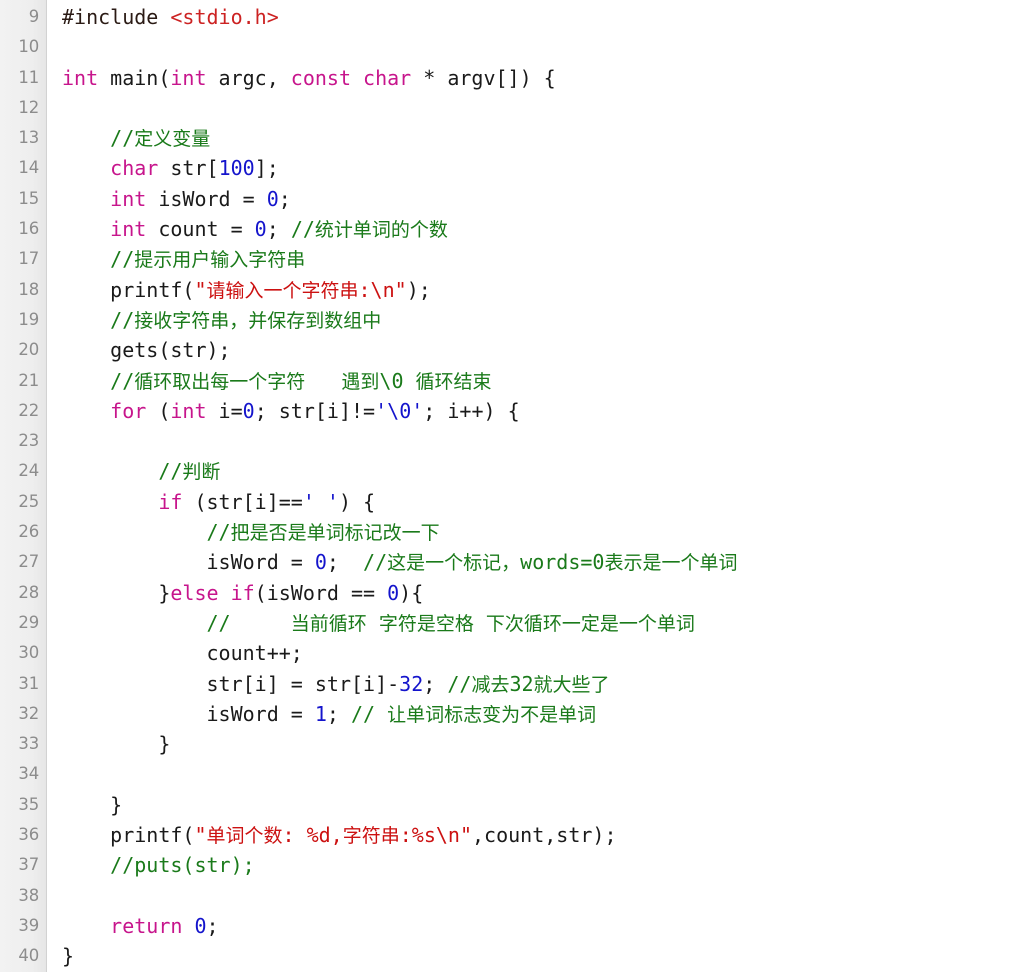 The image size is (1022, 972). What do you see at coordinates (542, 502) in the screenshot?
I see `code-line: if (str[i]==' ') {` at bounding box center [542, 502].